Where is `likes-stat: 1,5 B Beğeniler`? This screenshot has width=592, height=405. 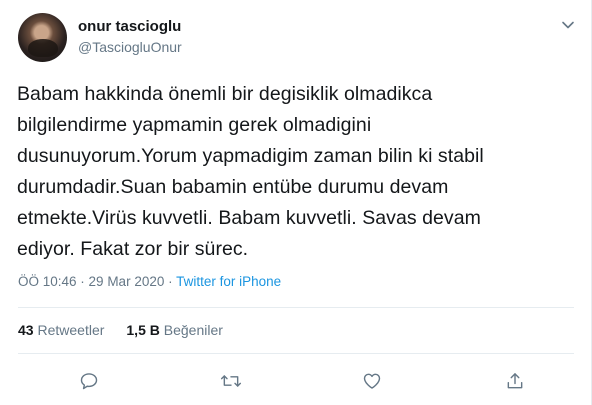 likes-stat: 1,5 B Beğeniler is located at coordinates (174, 330).